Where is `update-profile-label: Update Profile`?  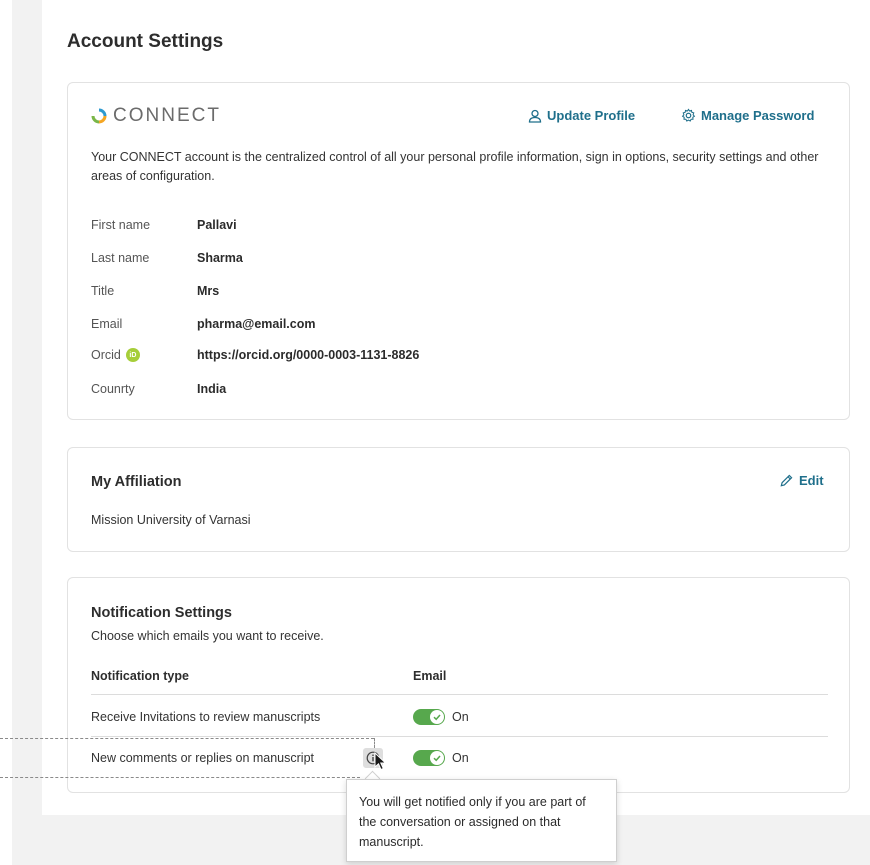 update-profile-label: Update Profile is located at coordinates (591, 115).